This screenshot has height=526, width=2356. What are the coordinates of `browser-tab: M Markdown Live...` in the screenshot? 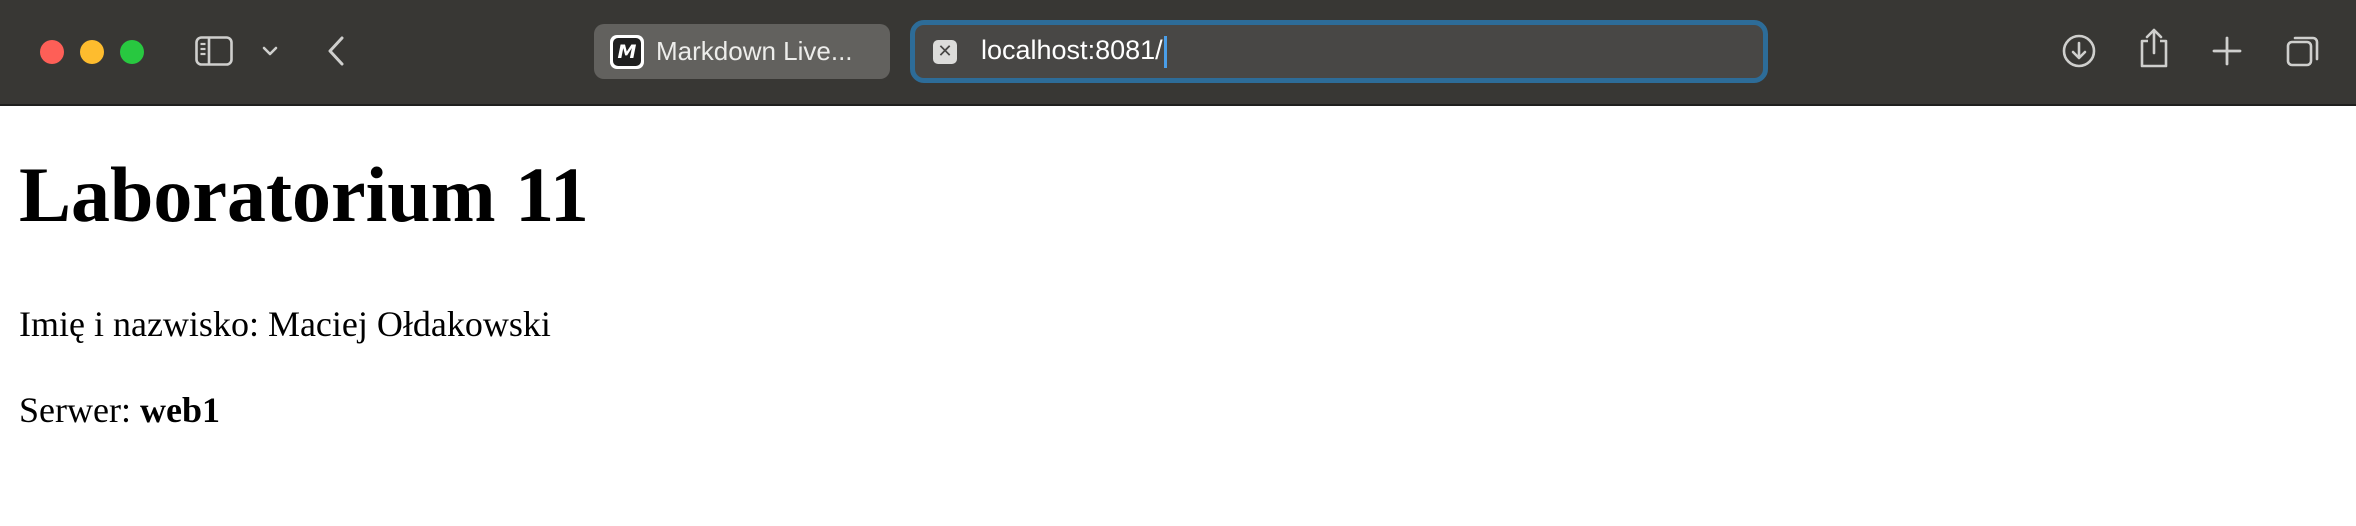 It's located at (742, 51).